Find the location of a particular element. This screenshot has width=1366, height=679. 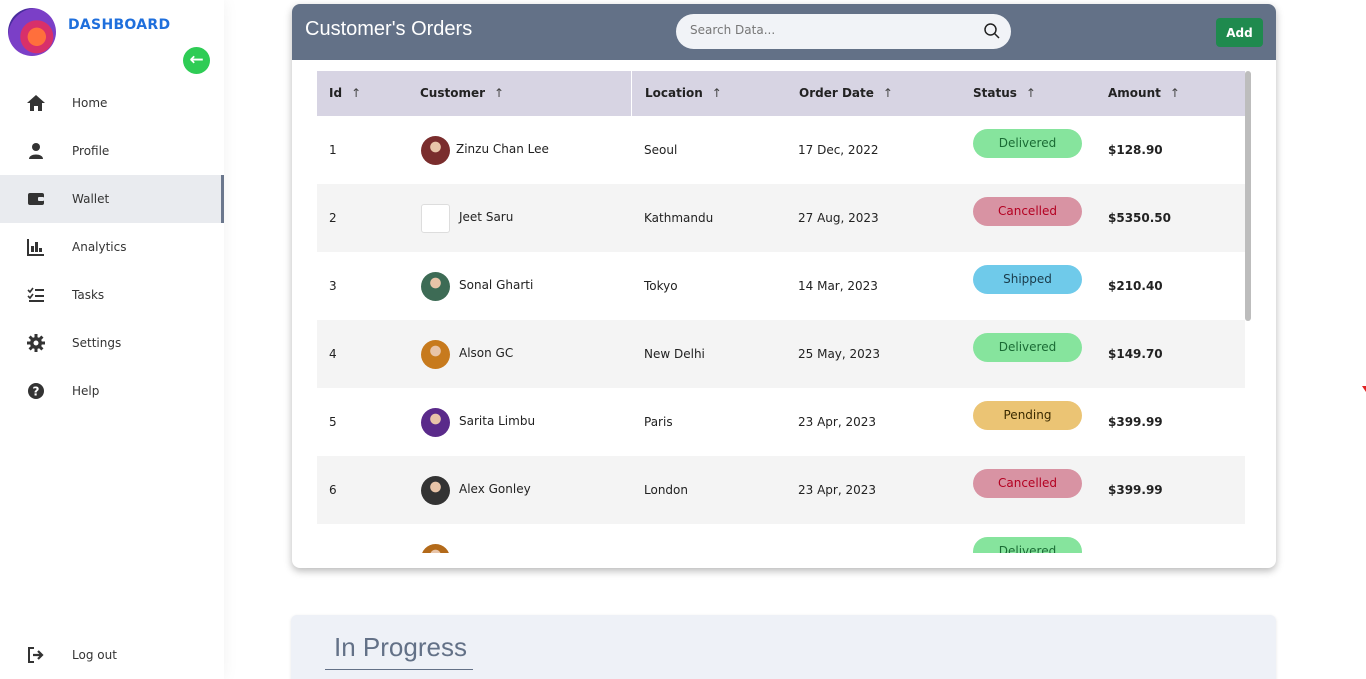

brand-title: DASHBOARD is located at coordinates (119, 25).